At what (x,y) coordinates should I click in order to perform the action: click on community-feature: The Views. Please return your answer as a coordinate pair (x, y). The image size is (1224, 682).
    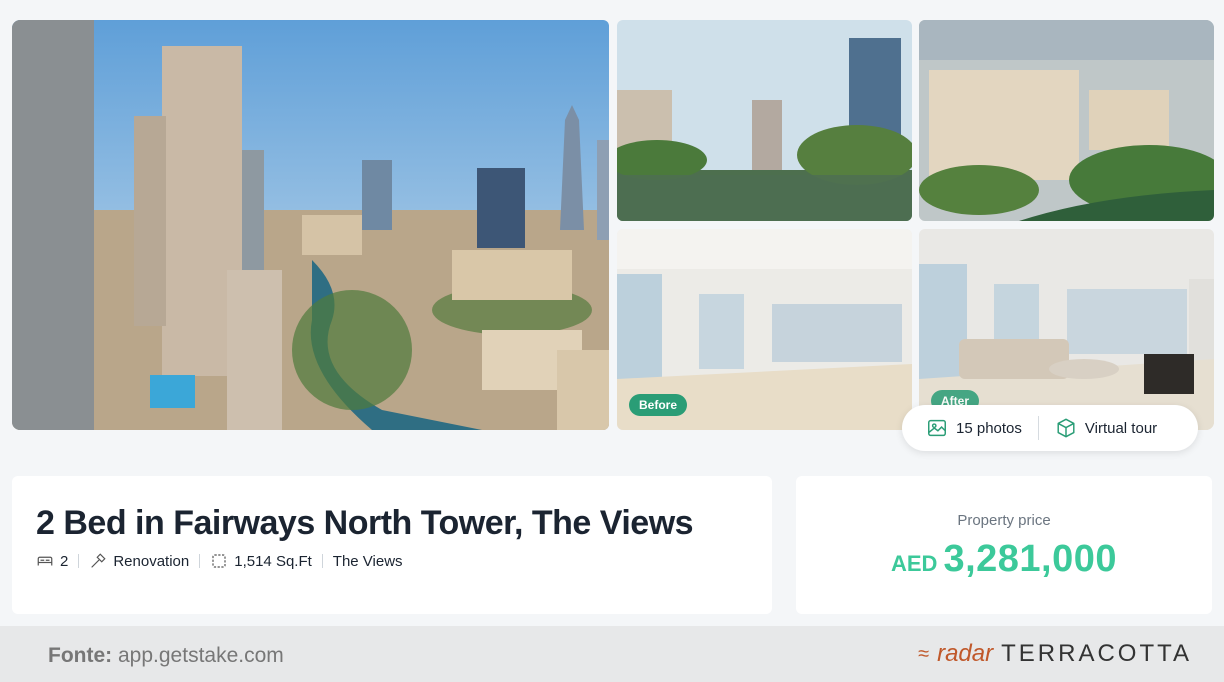
    Looking at the image, I should click on (368, 561).